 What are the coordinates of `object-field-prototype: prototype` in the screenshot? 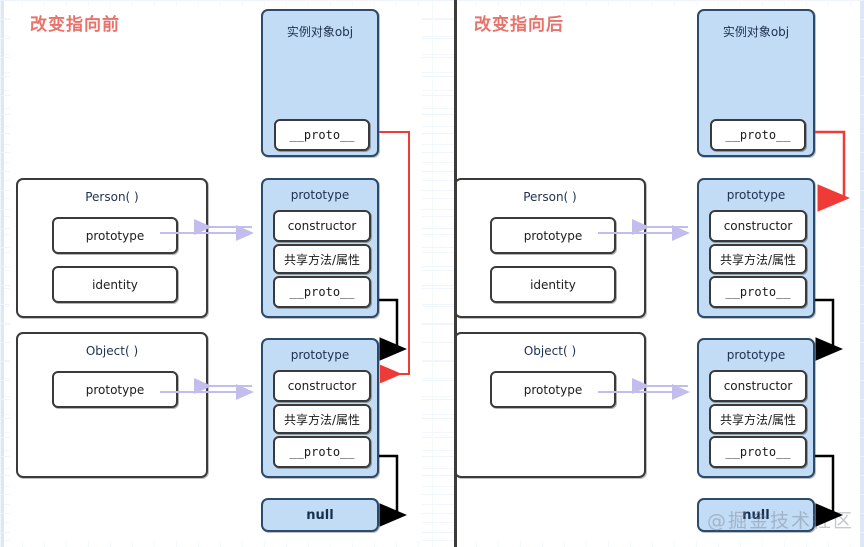 It's located at (115, 389).